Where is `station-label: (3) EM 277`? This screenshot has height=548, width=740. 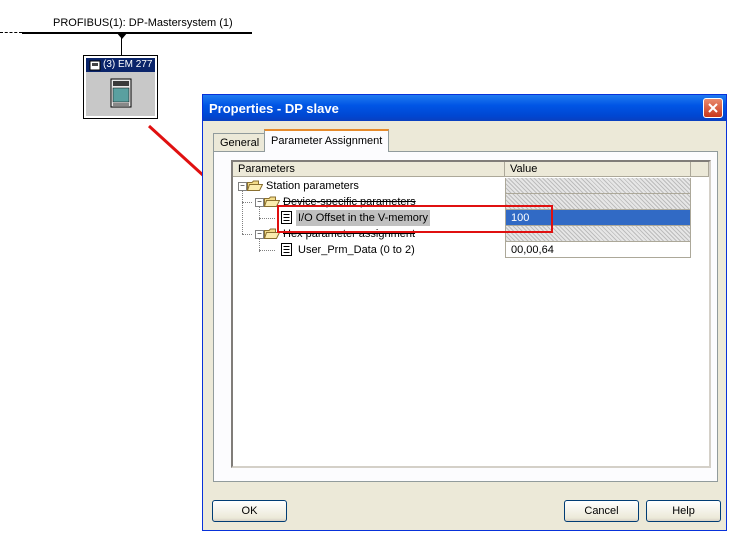
station-label: (3) EM 277 is located at coordinates (128, 64).